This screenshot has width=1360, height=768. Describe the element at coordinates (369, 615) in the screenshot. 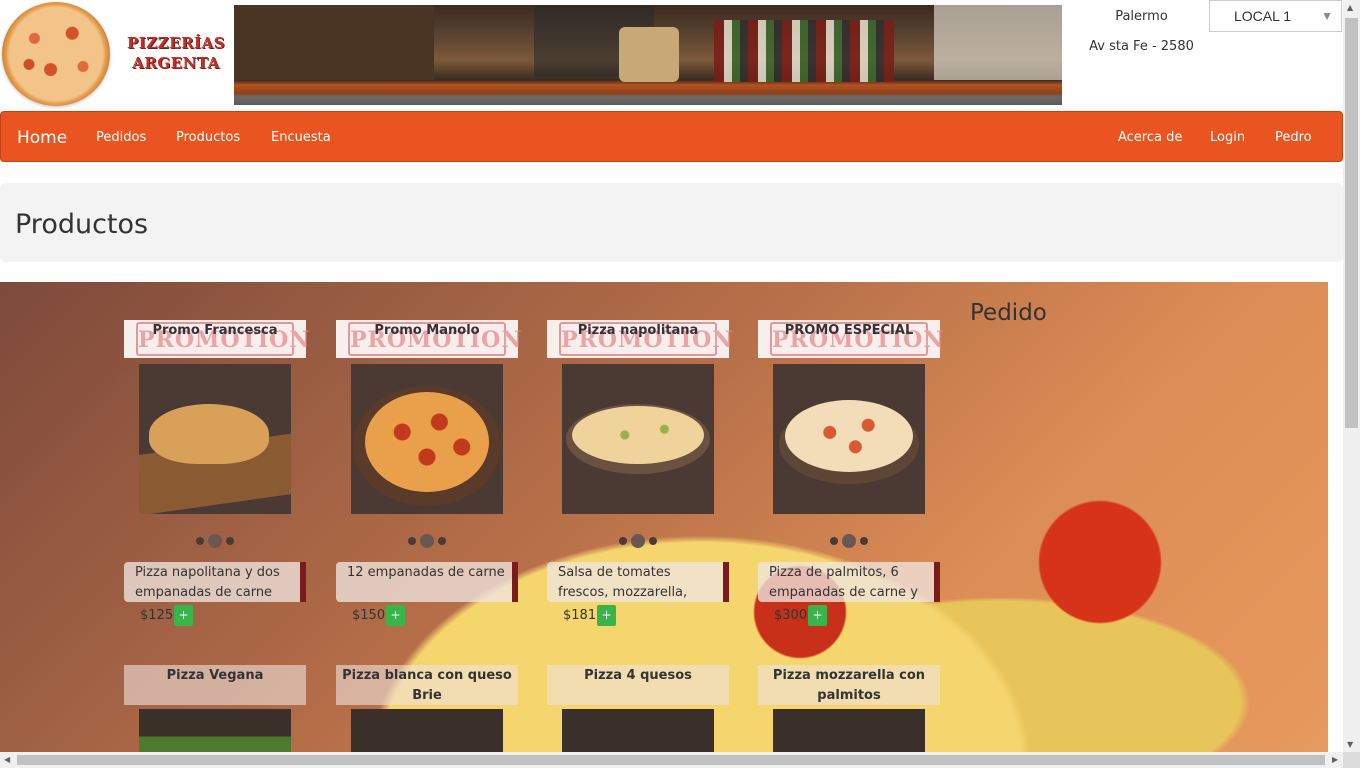

I see `product-price: $150` at that location.